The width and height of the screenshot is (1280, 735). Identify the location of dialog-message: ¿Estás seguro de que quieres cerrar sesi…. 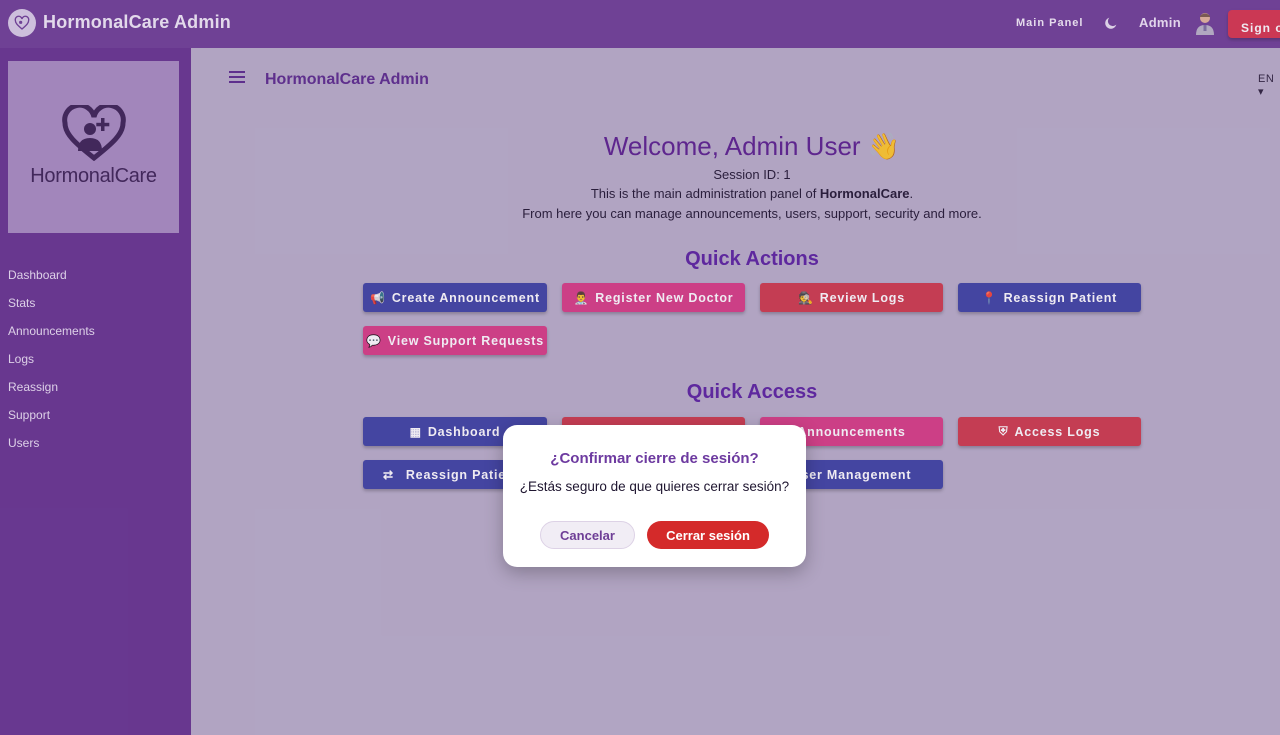
(654, 486).